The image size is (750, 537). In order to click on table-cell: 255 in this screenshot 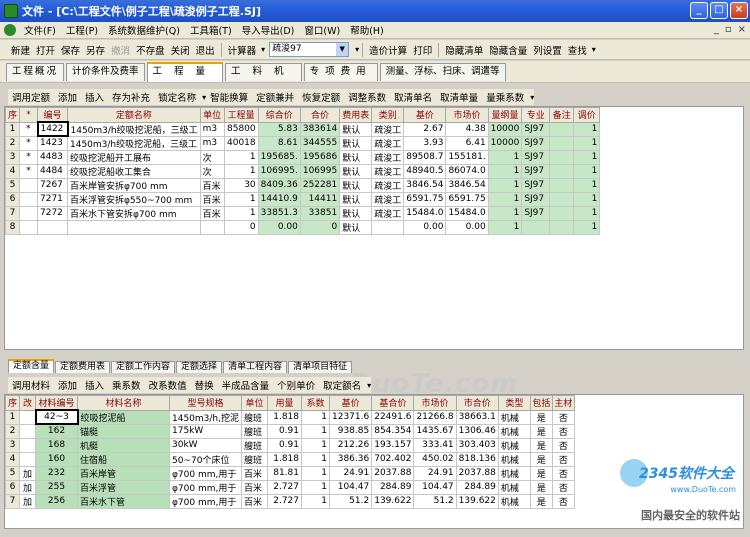, I will do `click(56, 487)`.